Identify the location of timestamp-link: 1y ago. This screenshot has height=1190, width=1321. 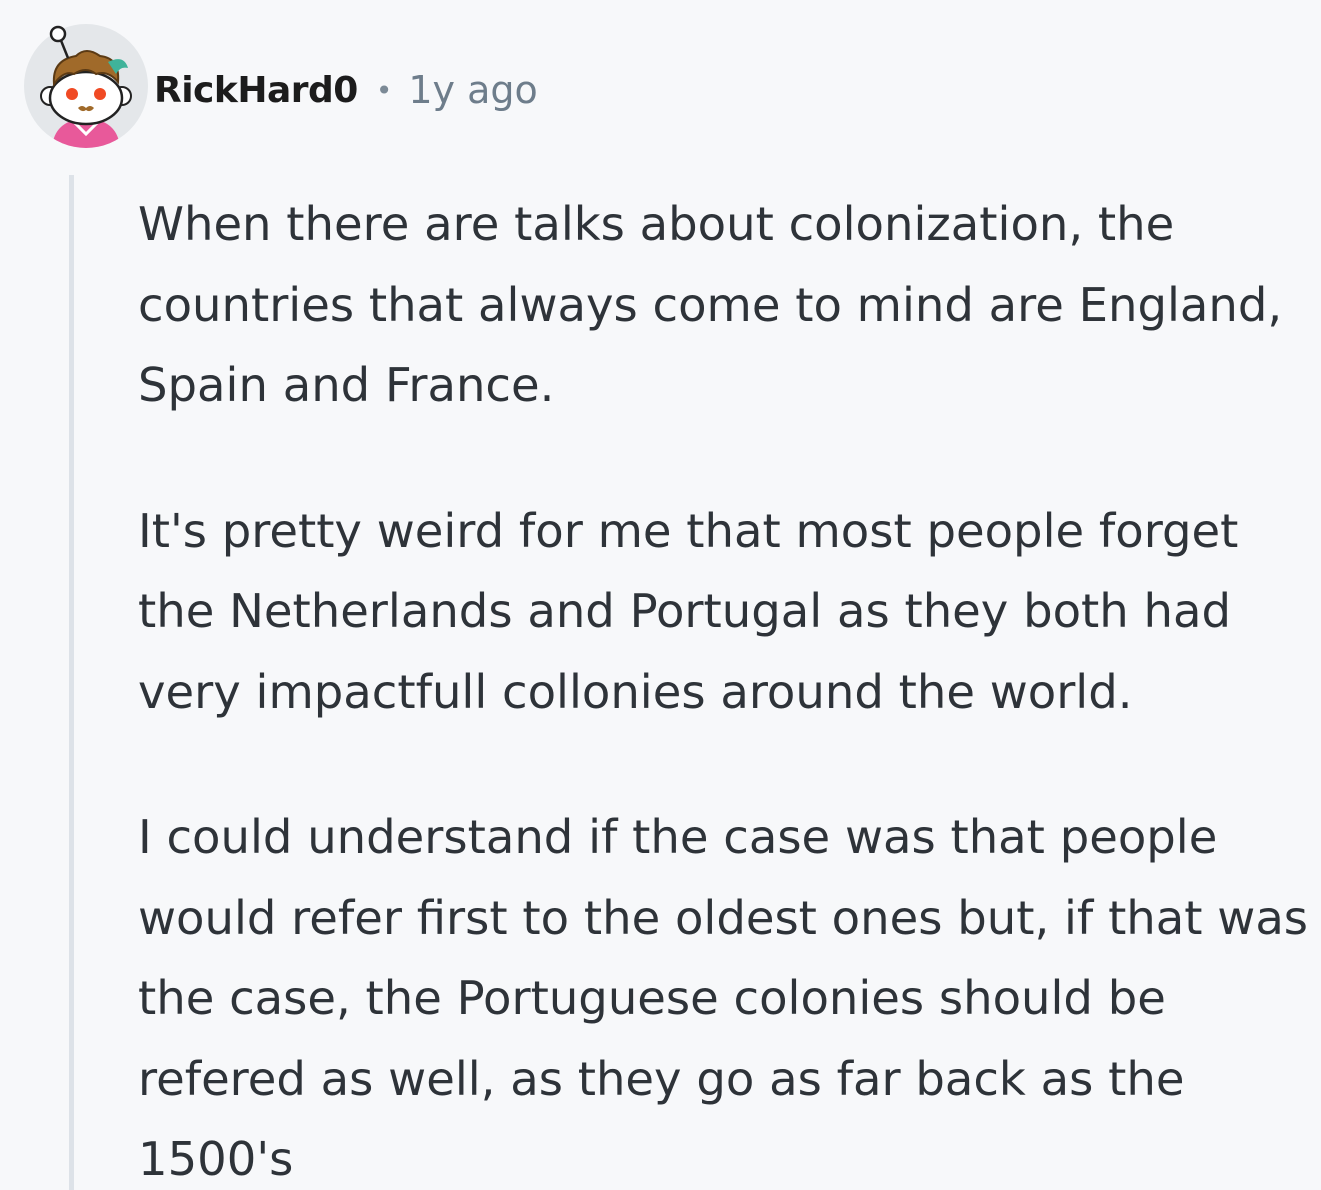
(472, 90).